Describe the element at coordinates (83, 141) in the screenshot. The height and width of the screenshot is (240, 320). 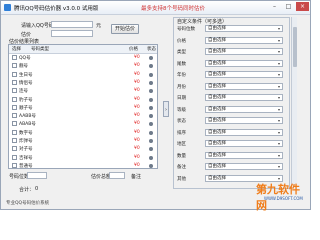
I see `table-row: 炸弹号 ¥0` at that location.